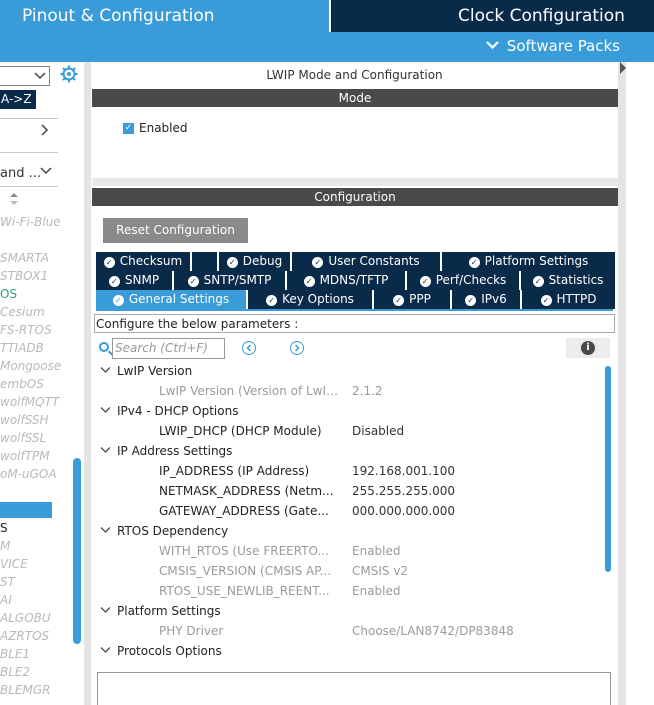  I want to click on sidebar-list-item: ALGOBU, so click(25, 618).